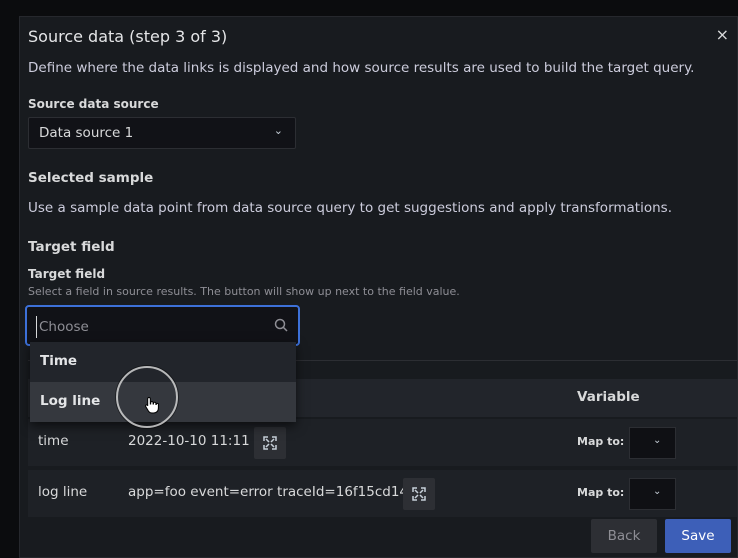  I want to click on back-button: Back, so click(624, 536).